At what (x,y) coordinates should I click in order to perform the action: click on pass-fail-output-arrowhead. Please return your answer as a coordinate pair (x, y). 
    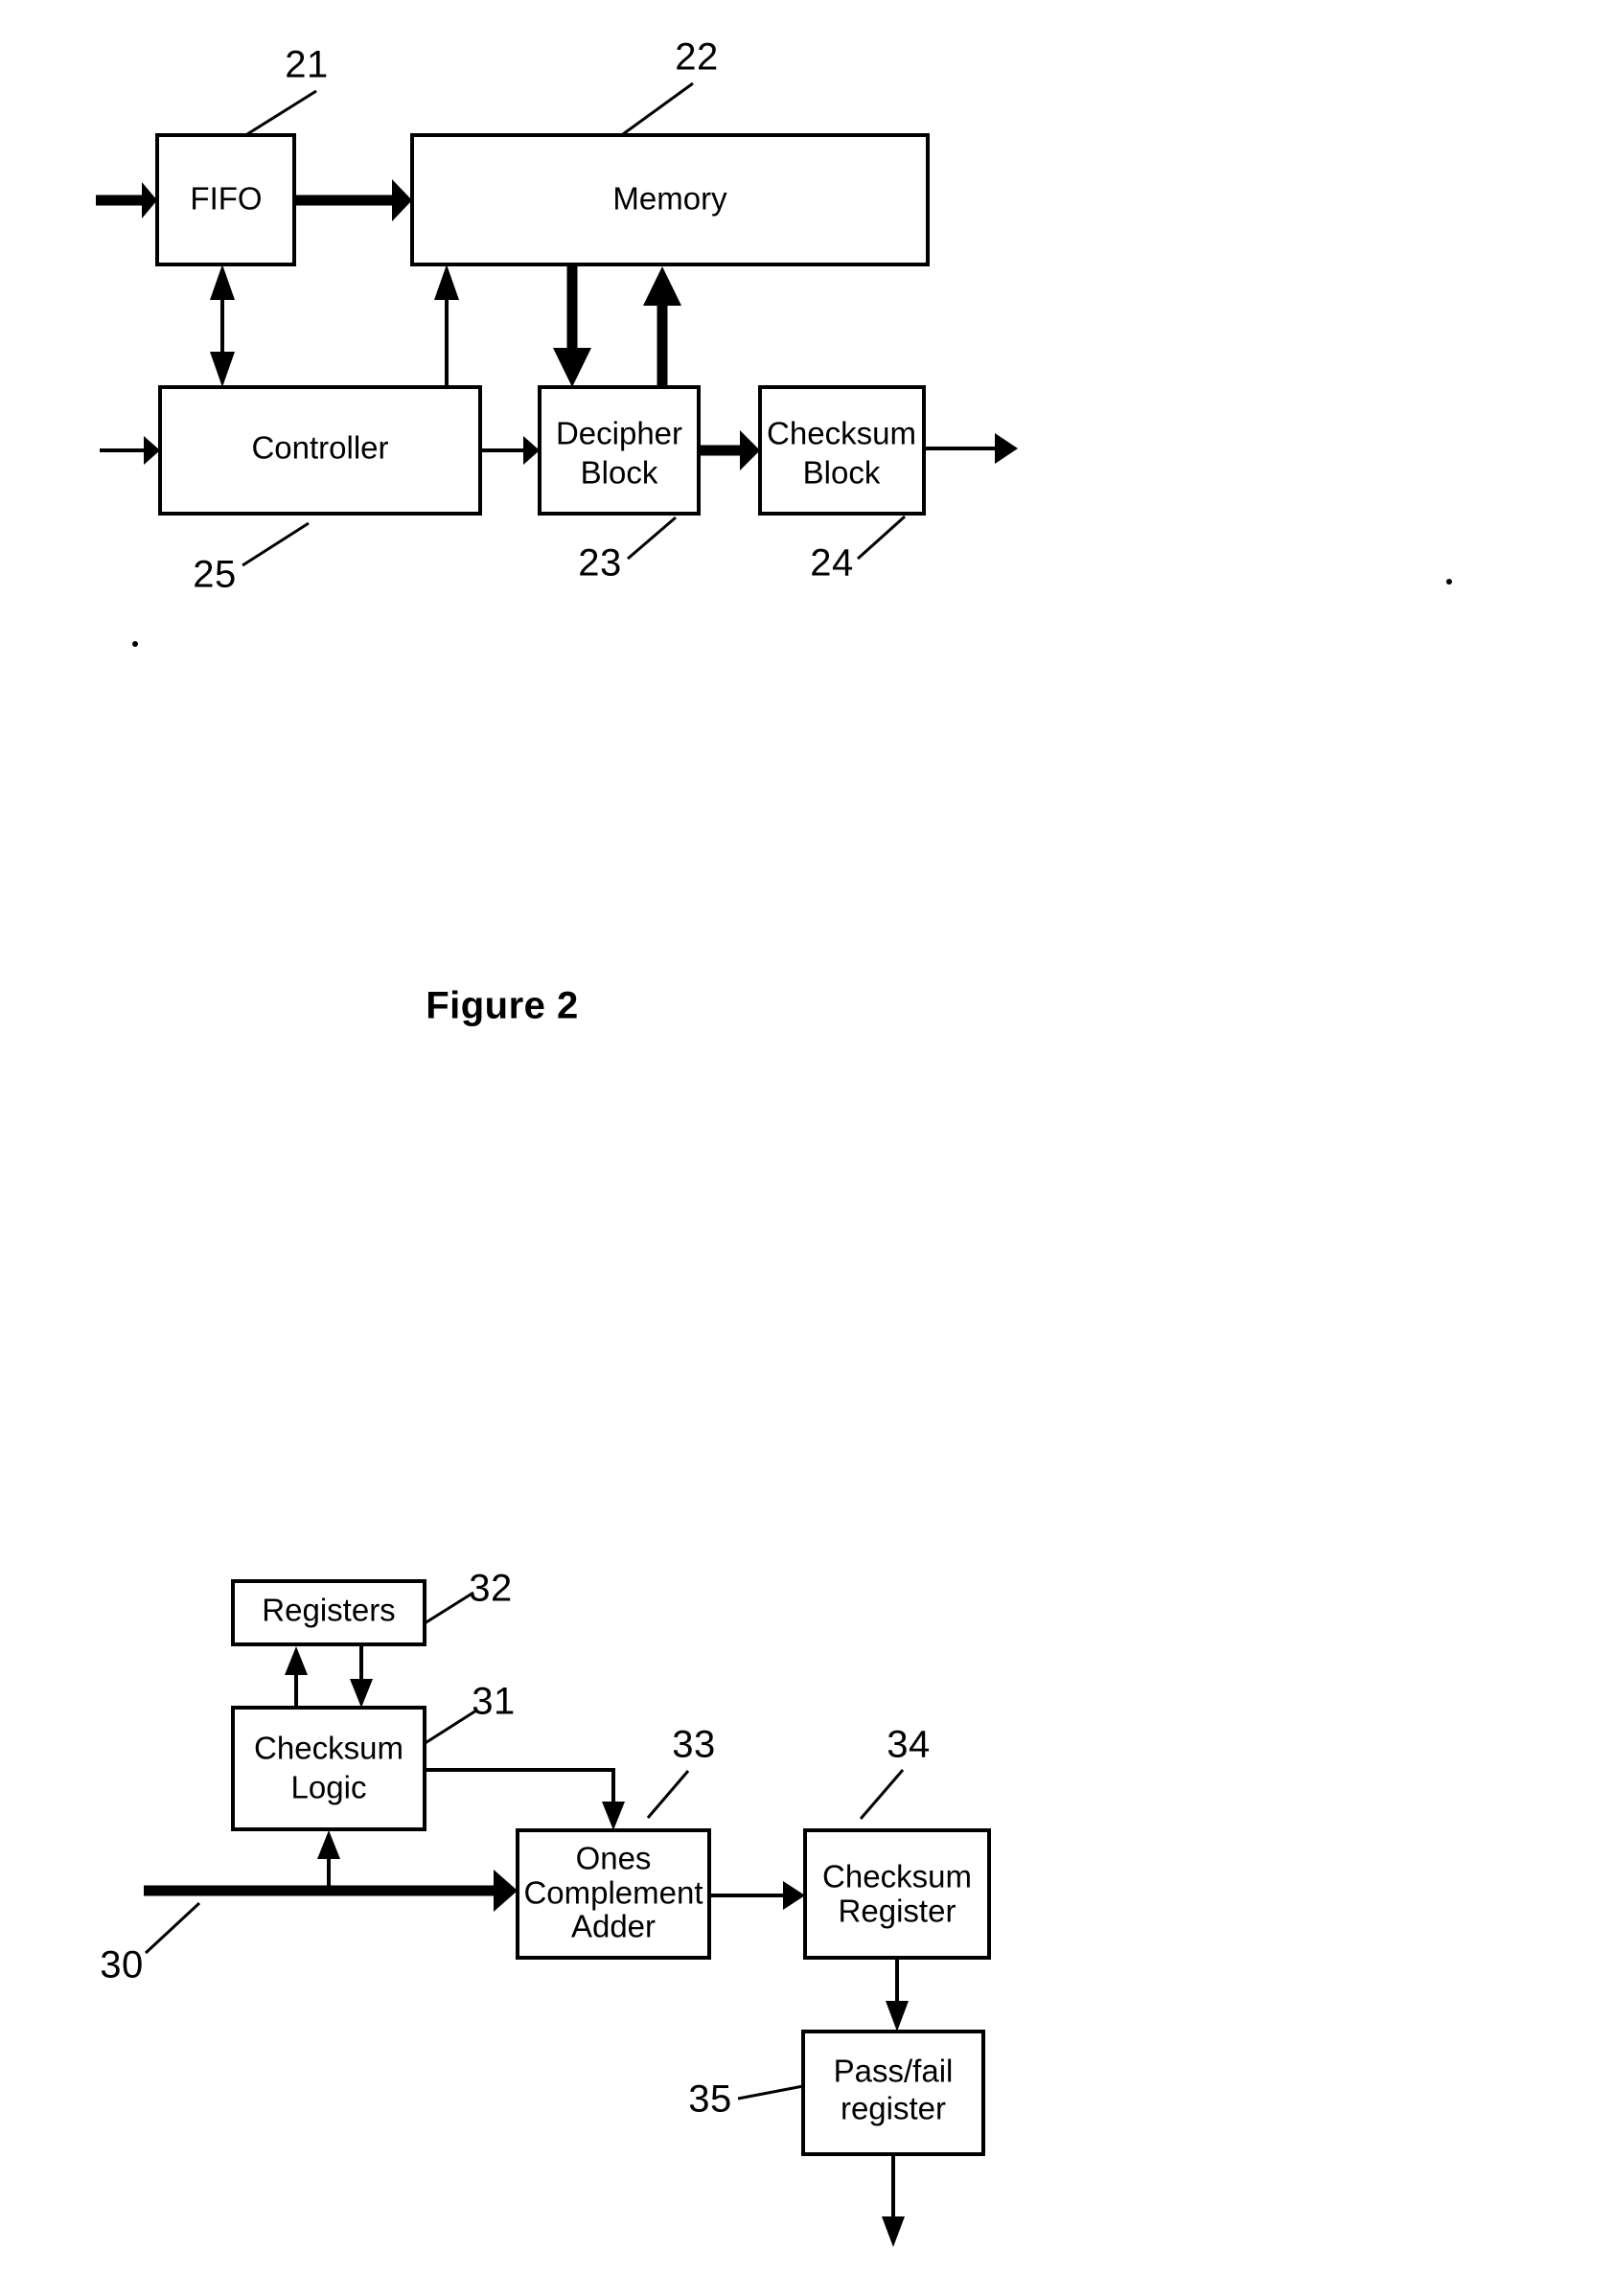
    Looking at the image, I should click on (893, 2231).